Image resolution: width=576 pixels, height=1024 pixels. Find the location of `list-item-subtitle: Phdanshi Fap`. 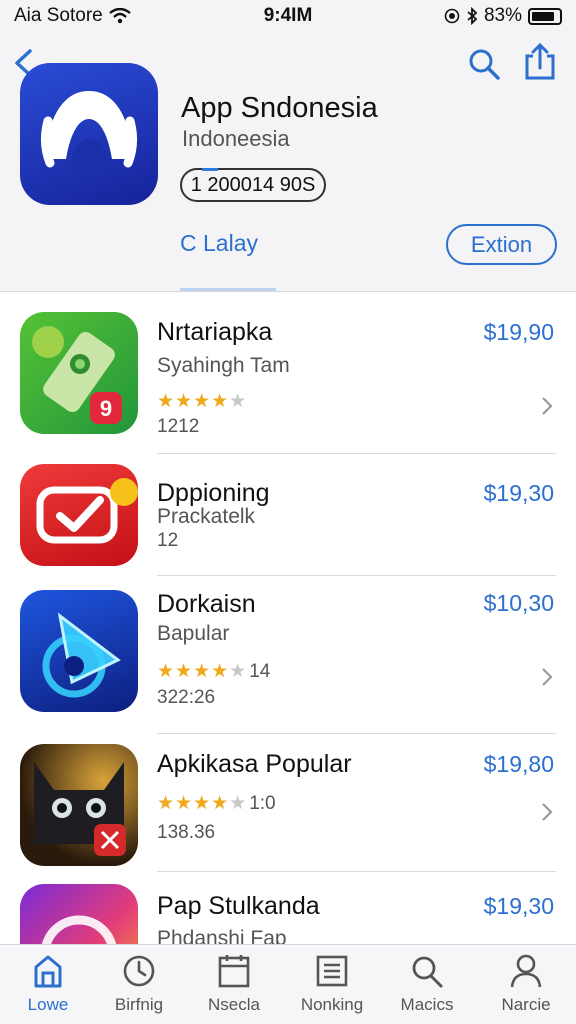

list-item-subtitle: Phdanshi Fap is located at coordinates (222, 935).